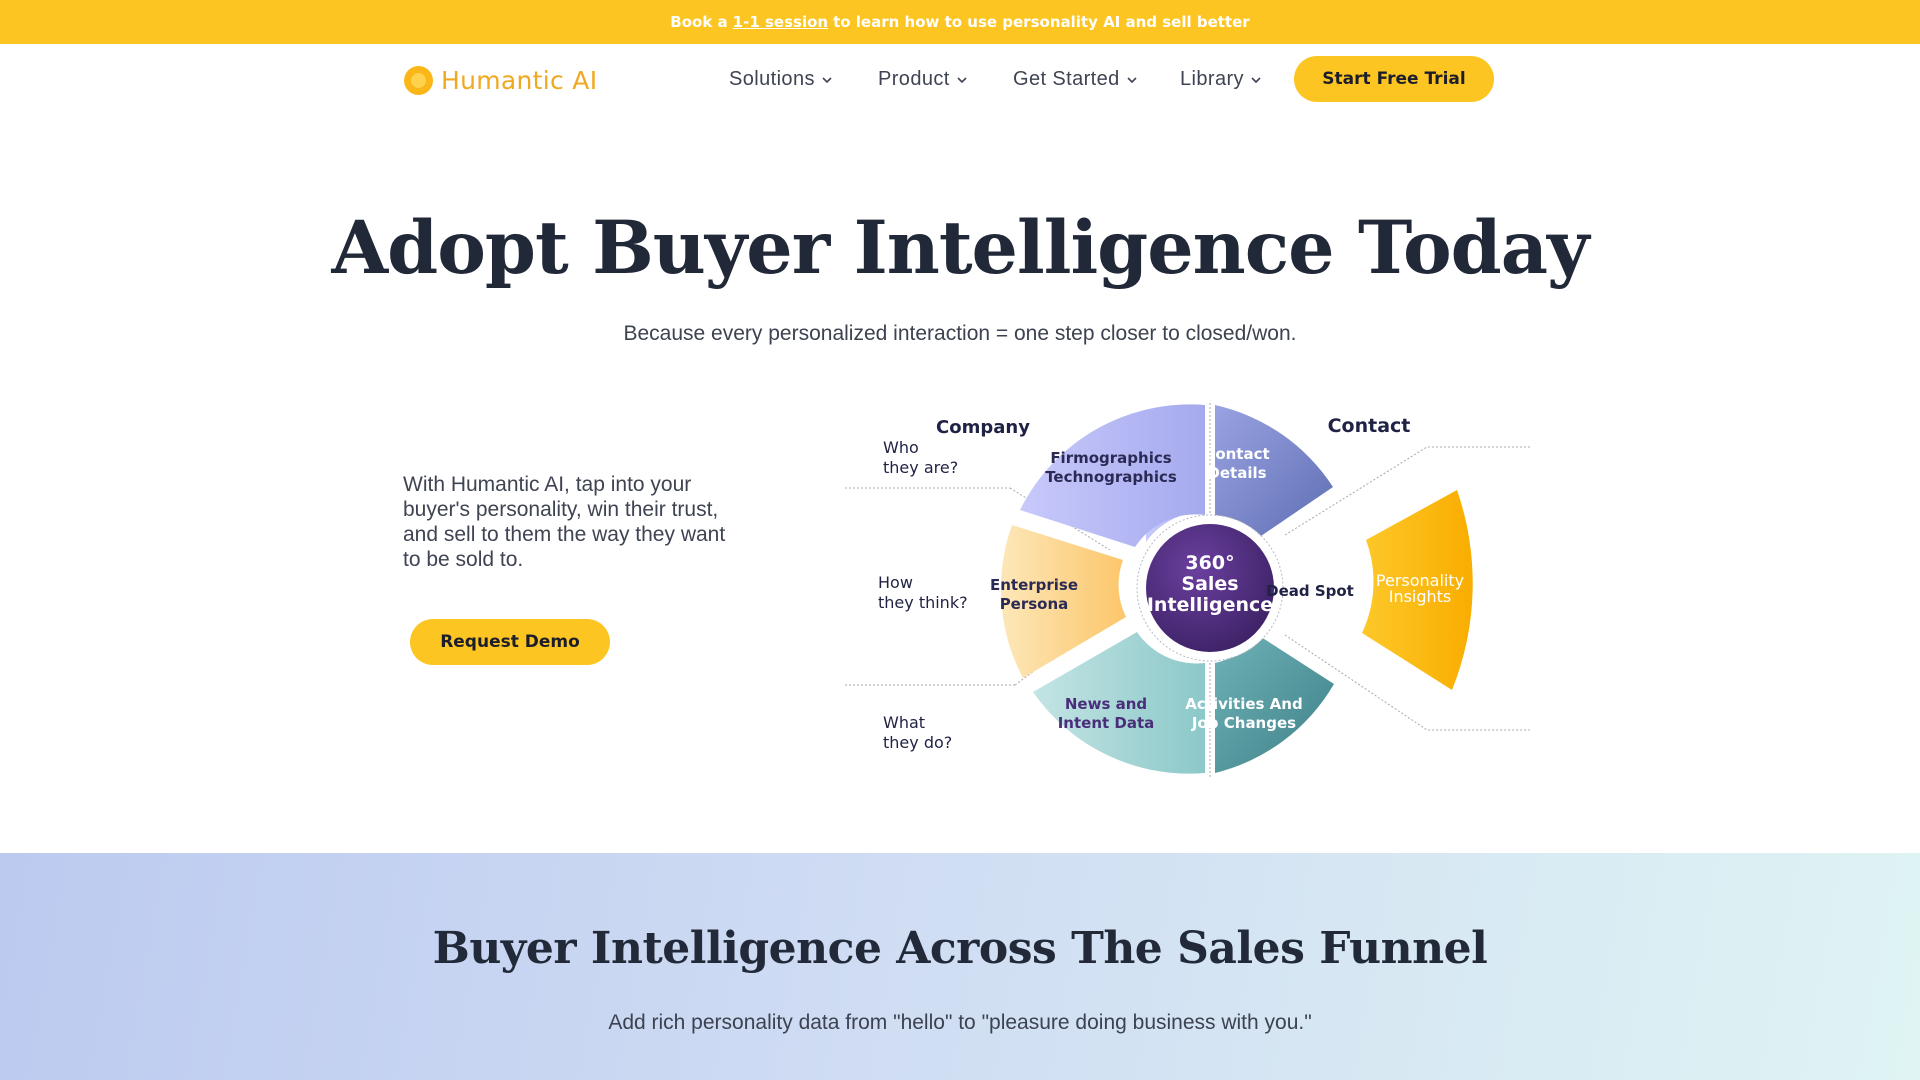  I want to click on logo-text: Humantic AI, so click(519, 80).